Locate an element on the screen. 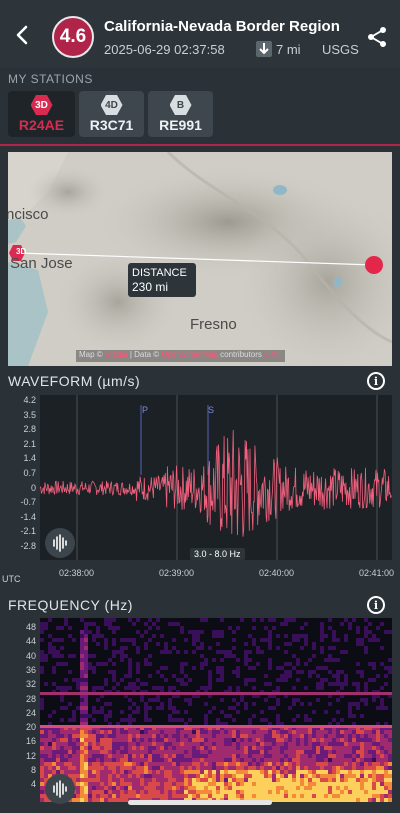 Image resolution: width=400 pixels, height=813 pixels. station-code: RE991 is located at coordinates (180, 125).